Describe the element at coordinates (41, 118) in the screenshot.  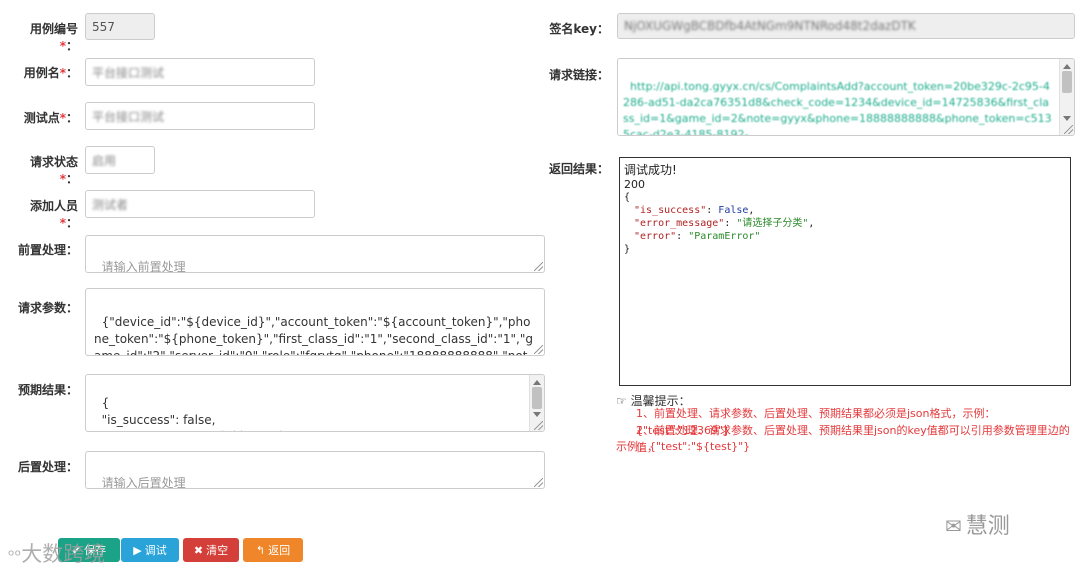
I see `test-point-label-text: 测试点` at that location.